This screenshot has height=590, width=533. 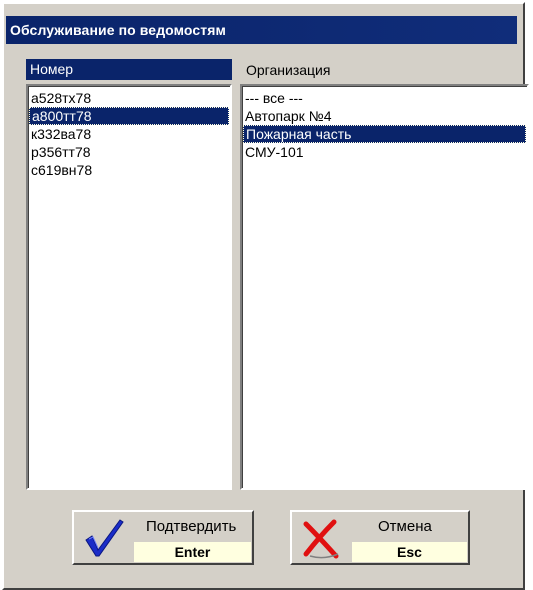 What do you see at coordinates (405, 526) in the screenshot?
I see `cancel-button-label: Отмена` at bounding box center [405, 526].